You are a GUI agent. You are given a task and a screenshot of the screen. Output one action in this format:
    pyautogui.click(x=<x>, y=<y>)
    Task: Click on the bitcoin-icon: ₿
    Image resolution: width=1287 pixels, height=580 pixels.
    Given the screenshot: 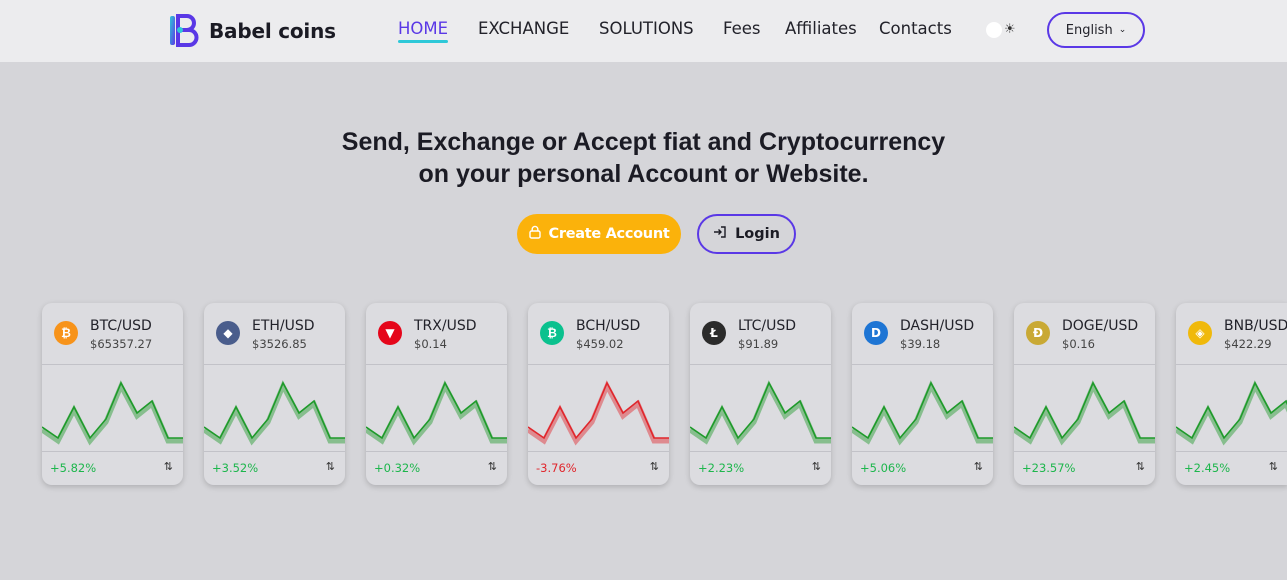 What is the action you would take?
    pyautogui.click(x=66, y=333)
    